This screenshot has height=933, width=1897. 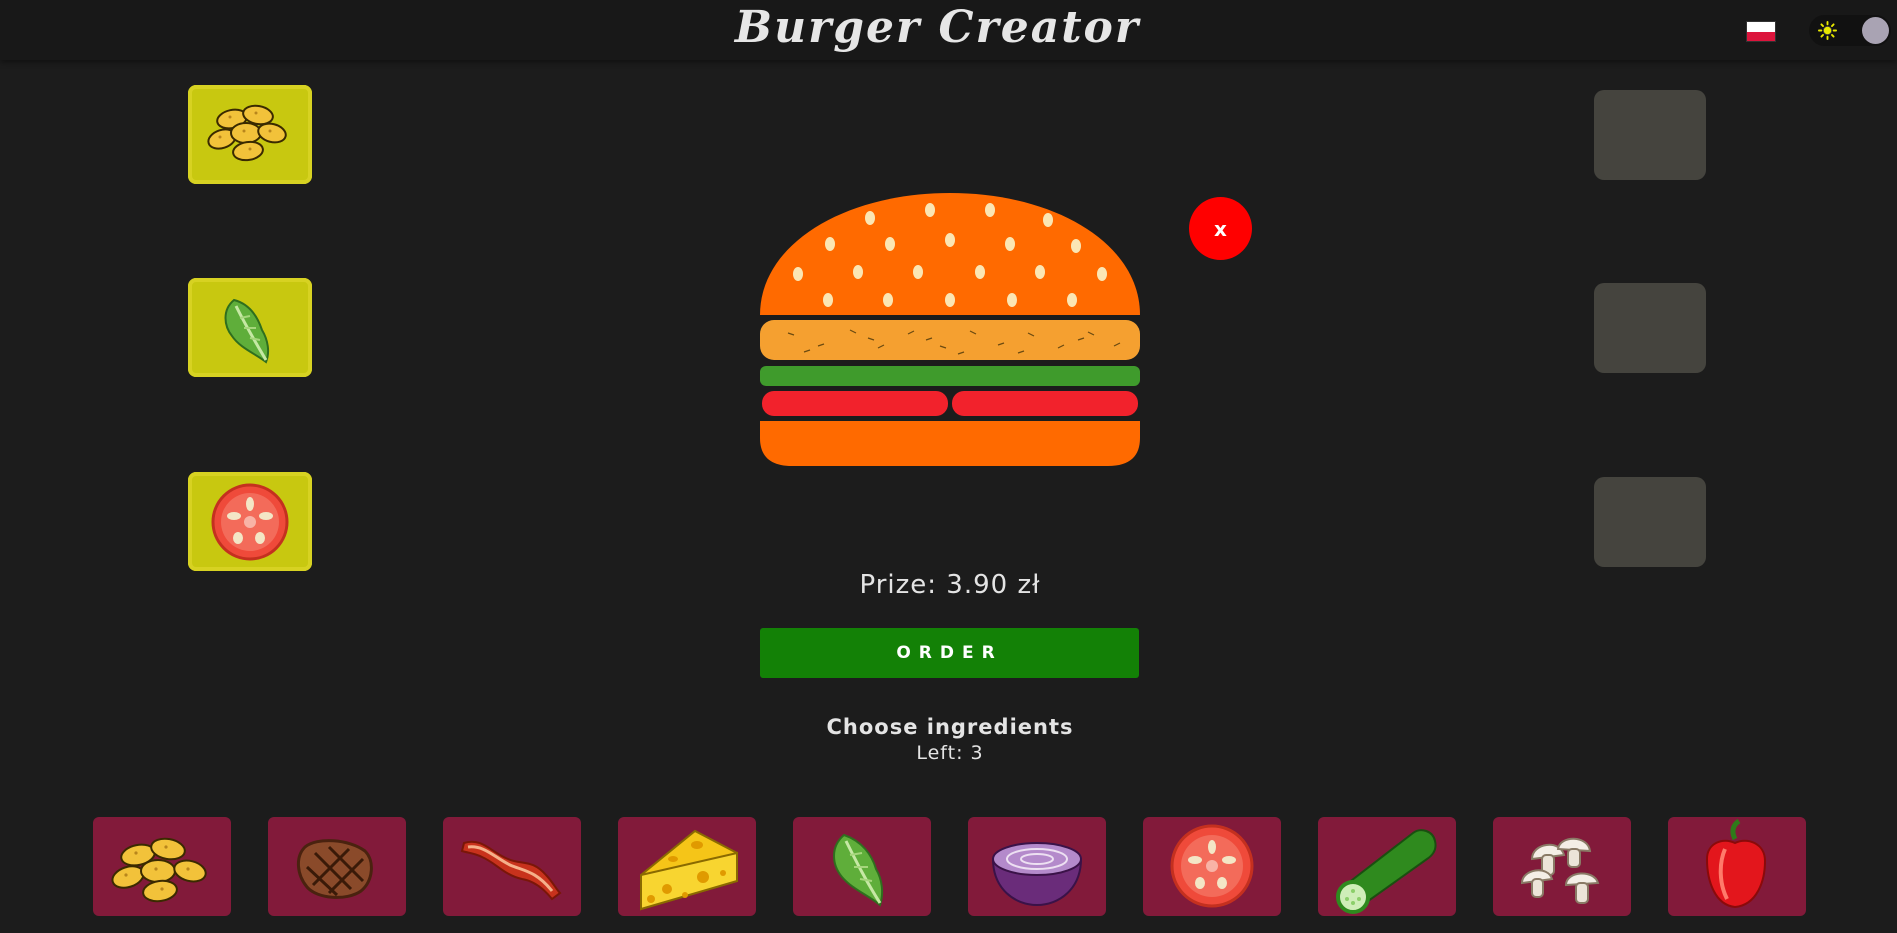 I want to click on ingredient-tile-mushrooms, so click(x=1562, y=866).